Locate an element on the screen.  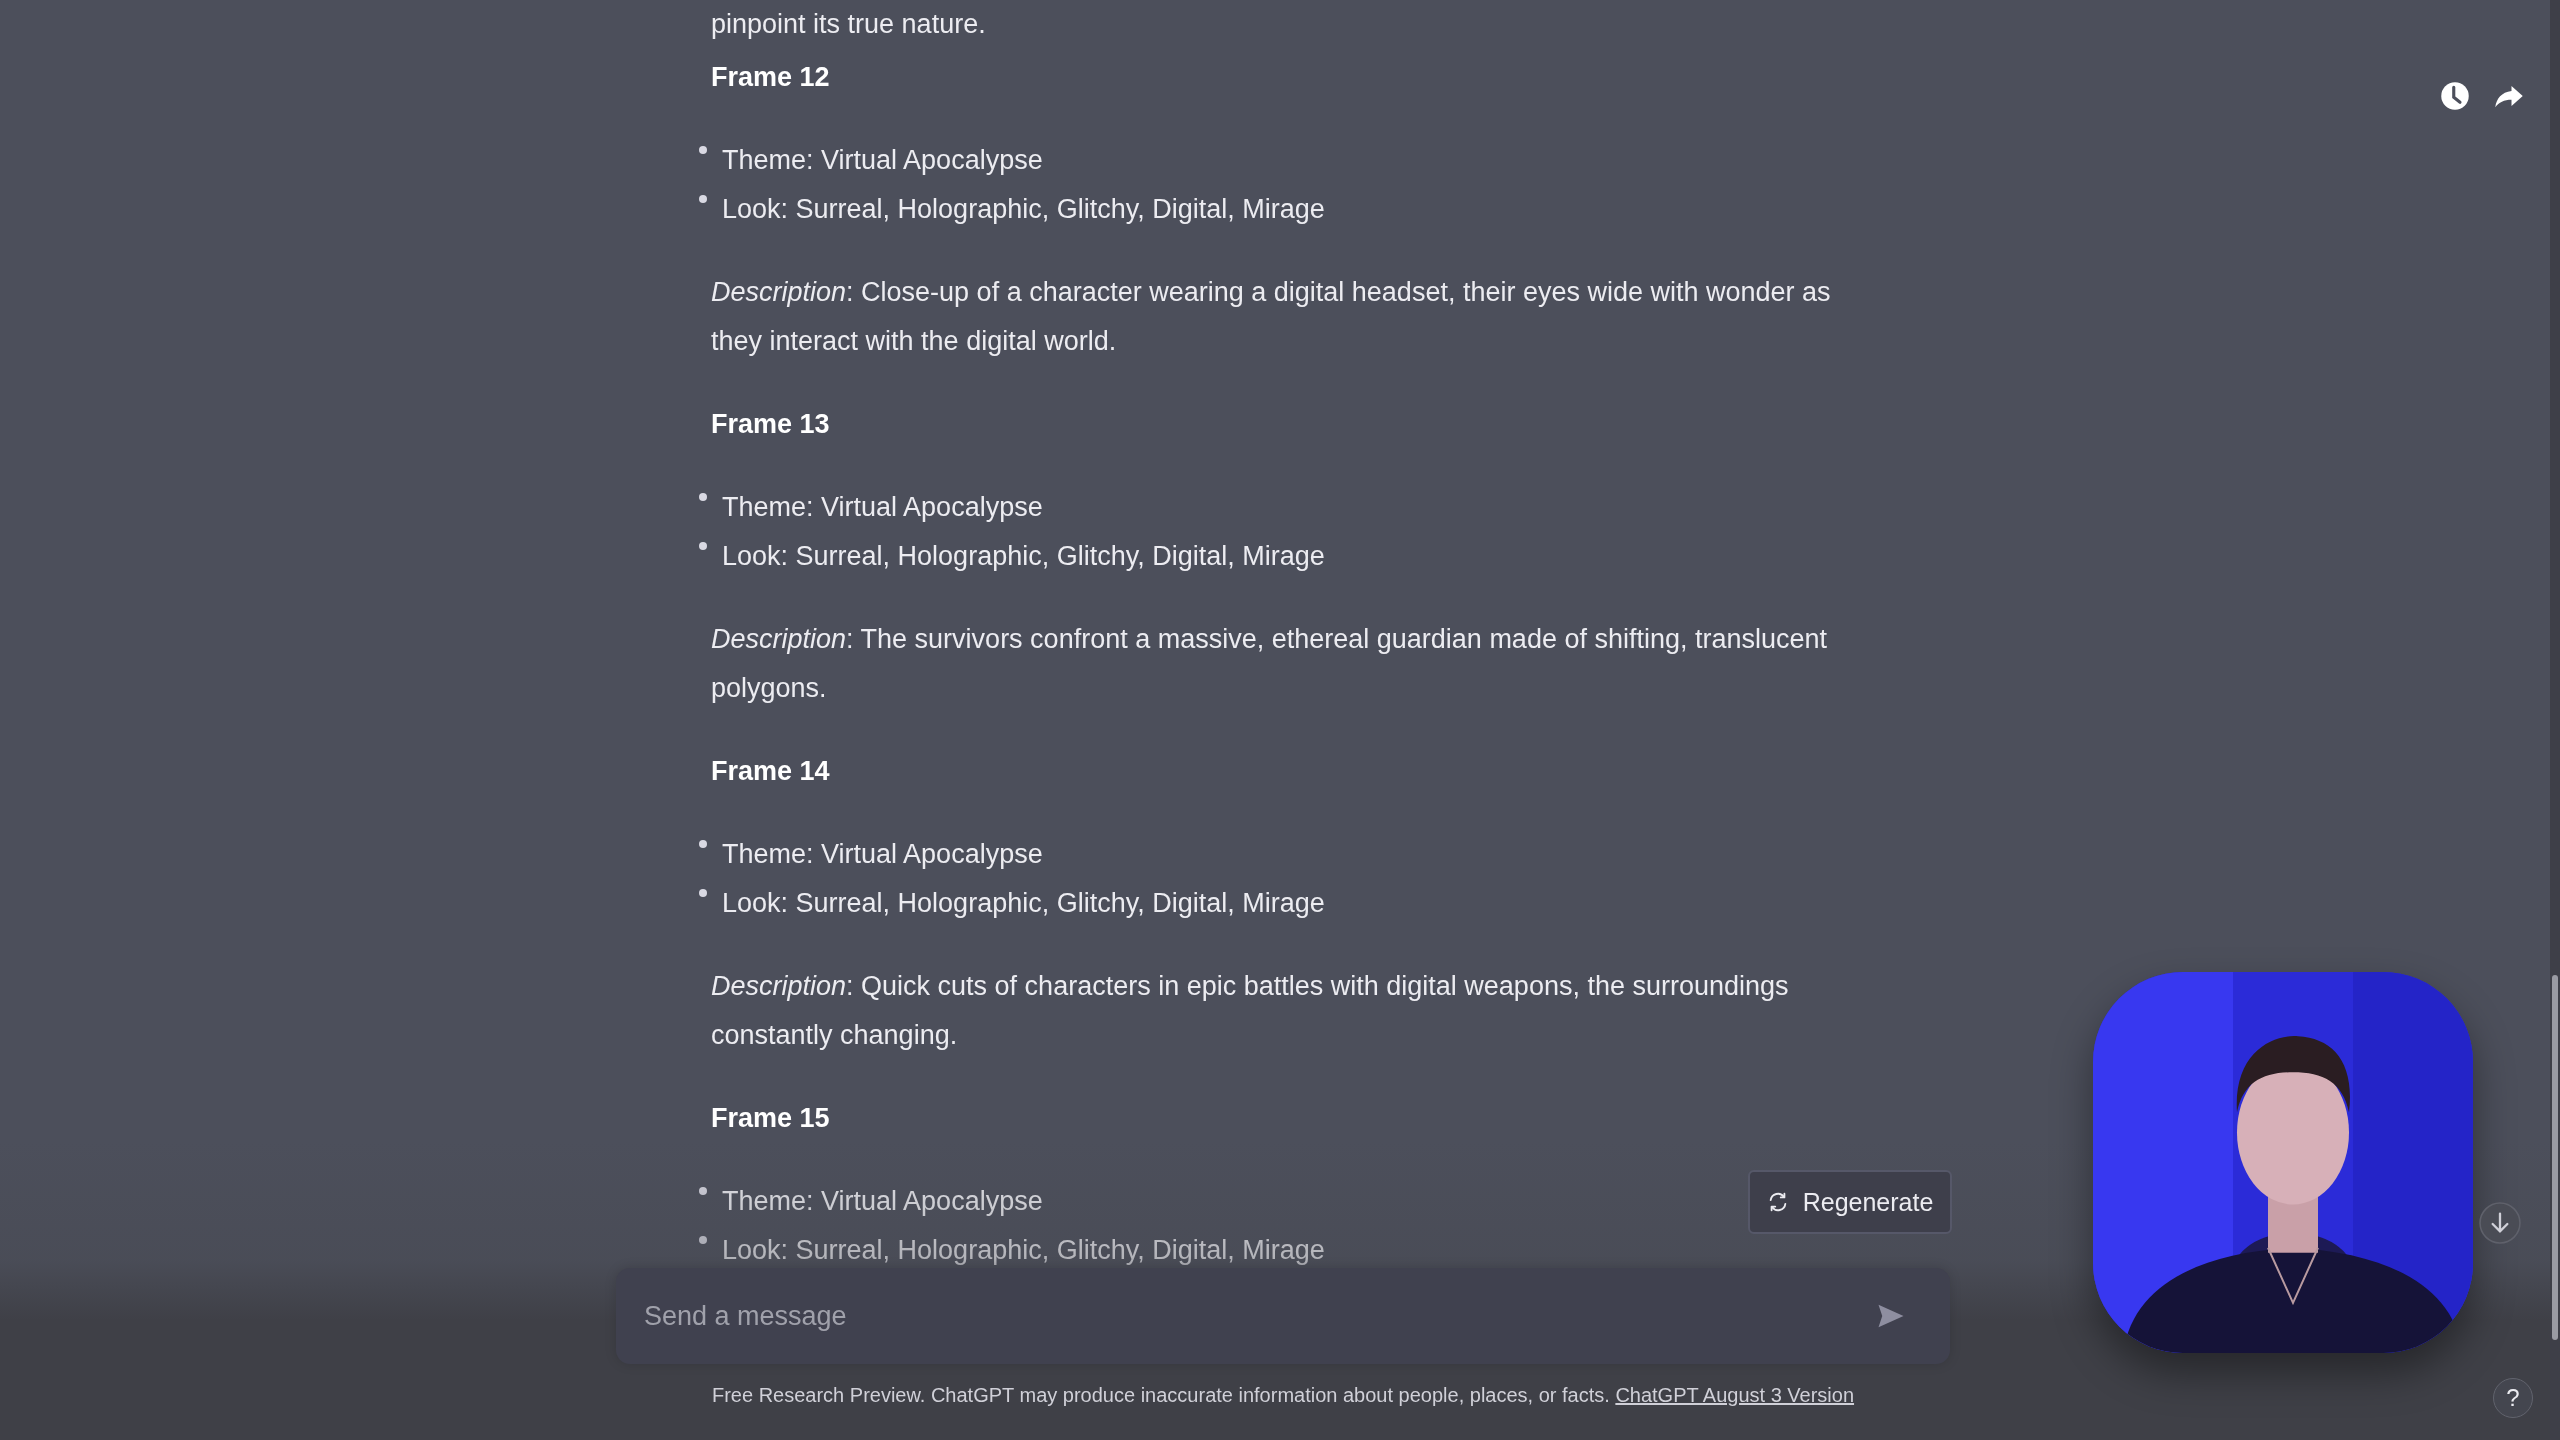
clock-icon is located at coordinates (2455, 96).